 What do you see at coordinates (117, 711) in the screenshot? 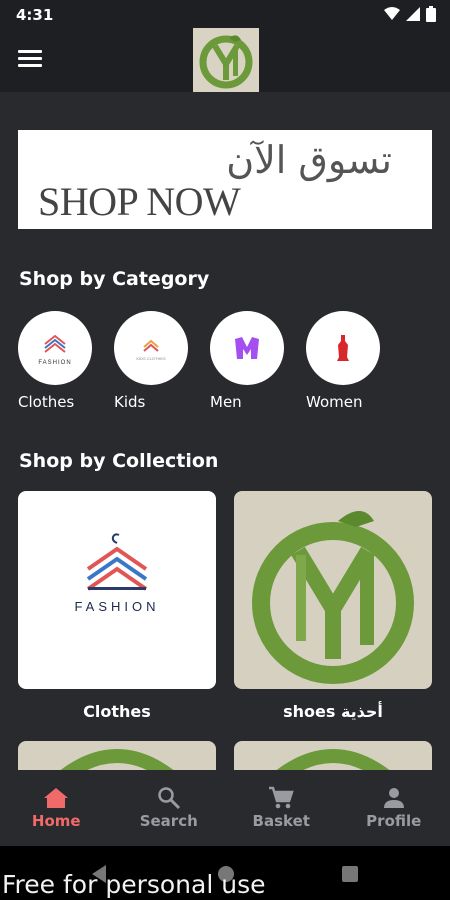
I see `collection-clothes-label: Clothes` at bounding box center [117, 711].